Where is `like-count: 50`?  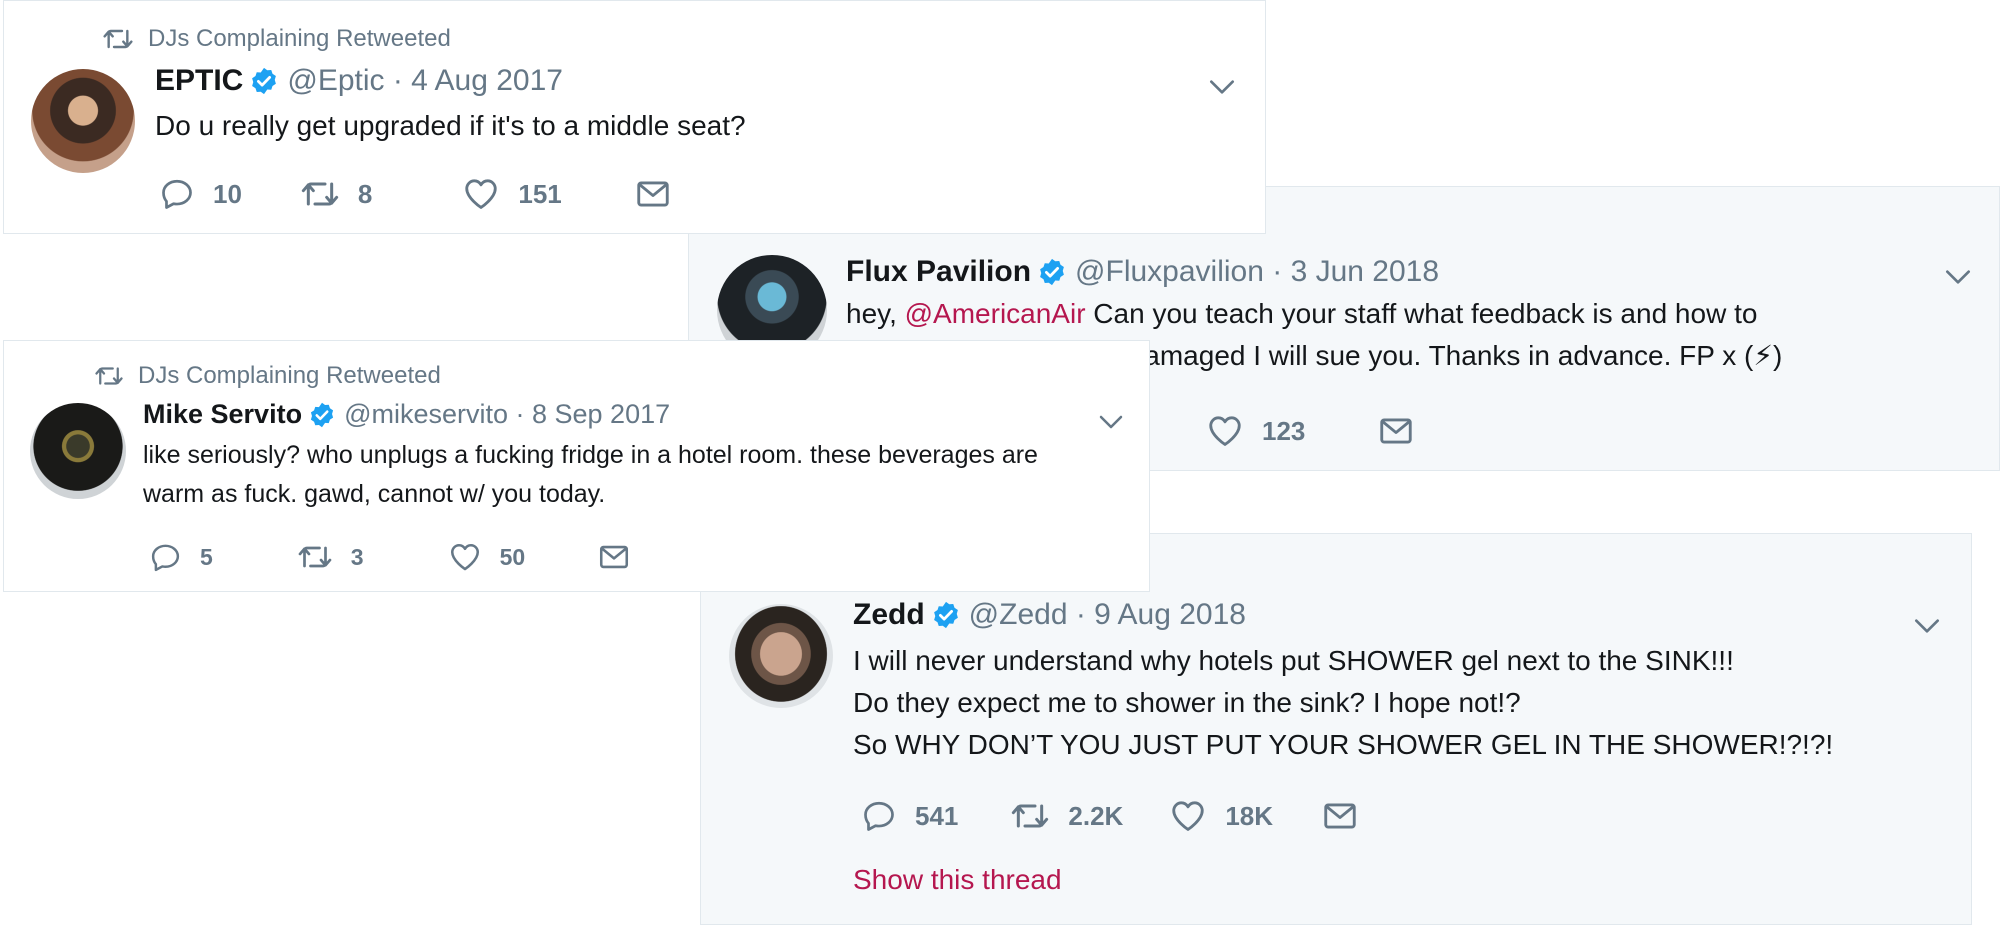 like-count: 50 is located at coordinates (512, 556).